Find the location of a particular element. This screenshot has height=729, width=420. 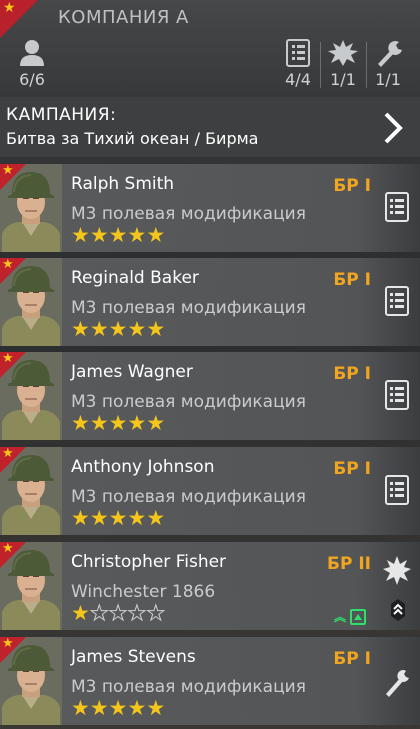

soldiers-count-stat: 6/6 is located at coordinates (32, 63).